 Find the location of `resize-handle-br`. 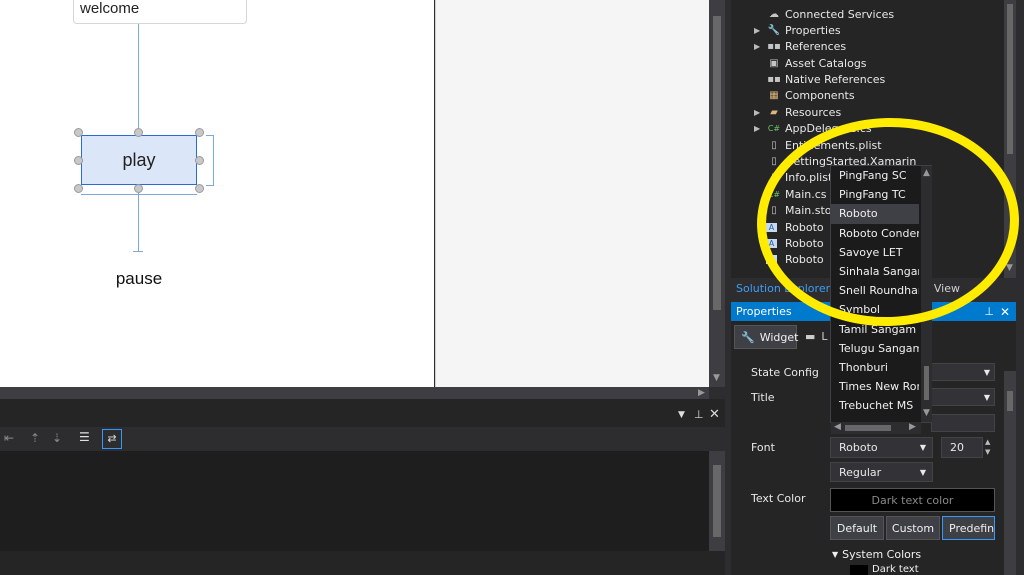

resize-handle-br is located at coordinates (199, 188).